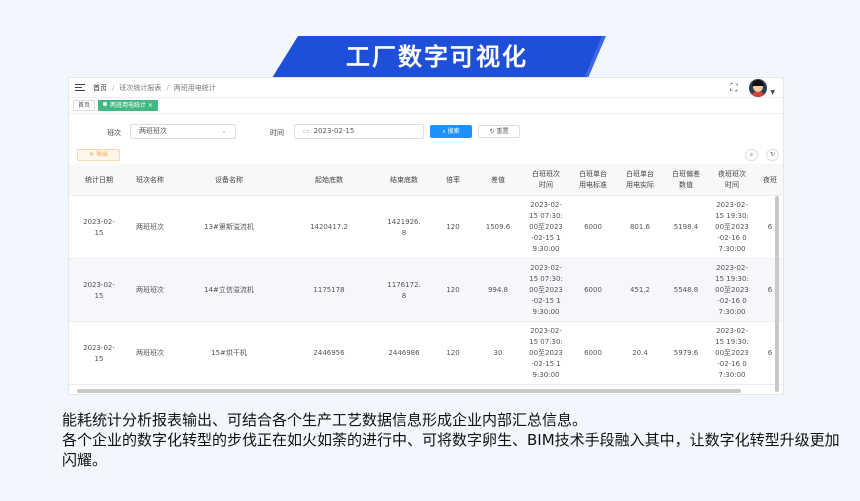  What do you see at coordinates (453, 179) in the screenshot?
I see `column-header-text: 倍率` at bounding box center [453, 179].